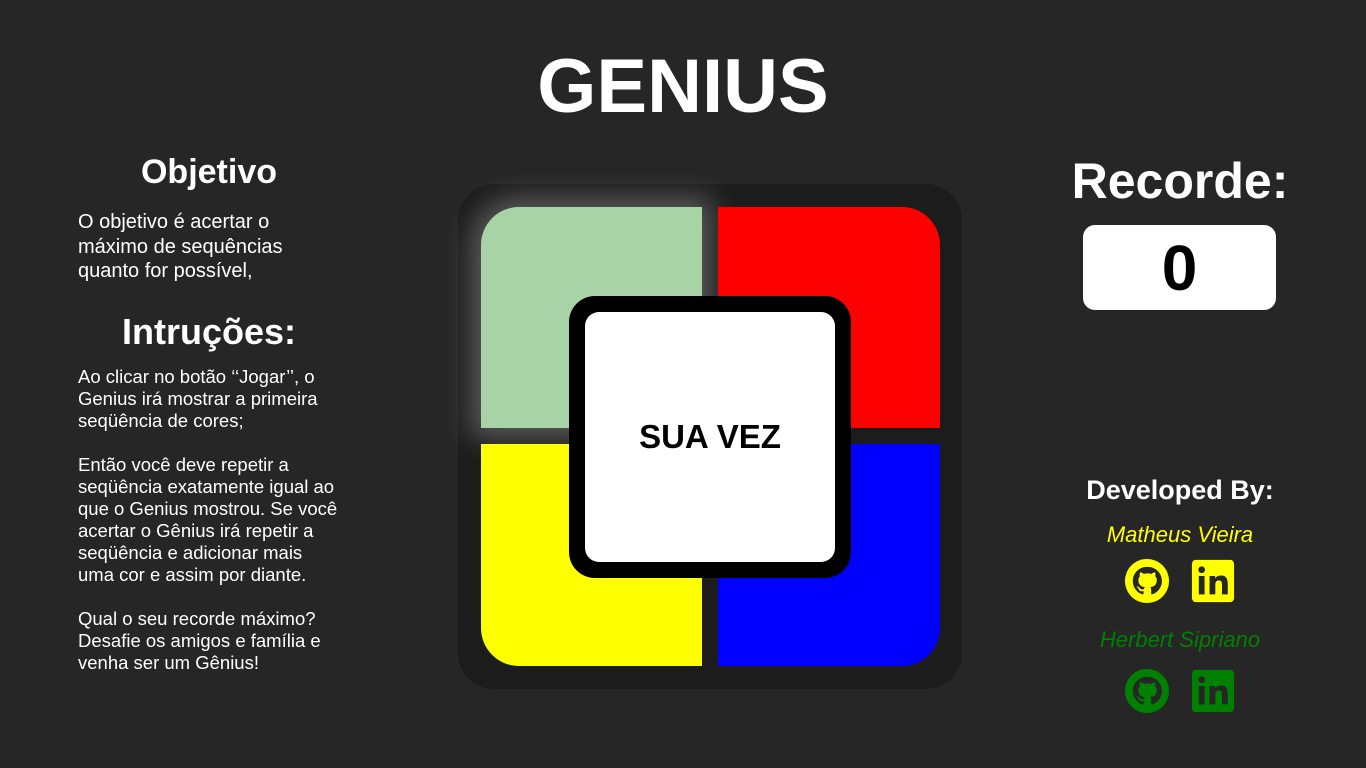 This screenshot has width=1366, height=768. I want to click on page-title: GENIUS, so click(683, 86).